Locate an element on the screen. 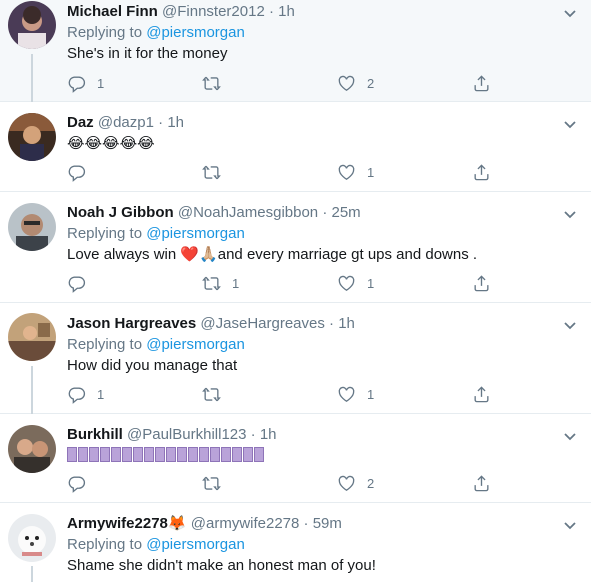 This screenshot has height=582, width=591. author-name: Armywife2278 is located at coordinates (117, 523).